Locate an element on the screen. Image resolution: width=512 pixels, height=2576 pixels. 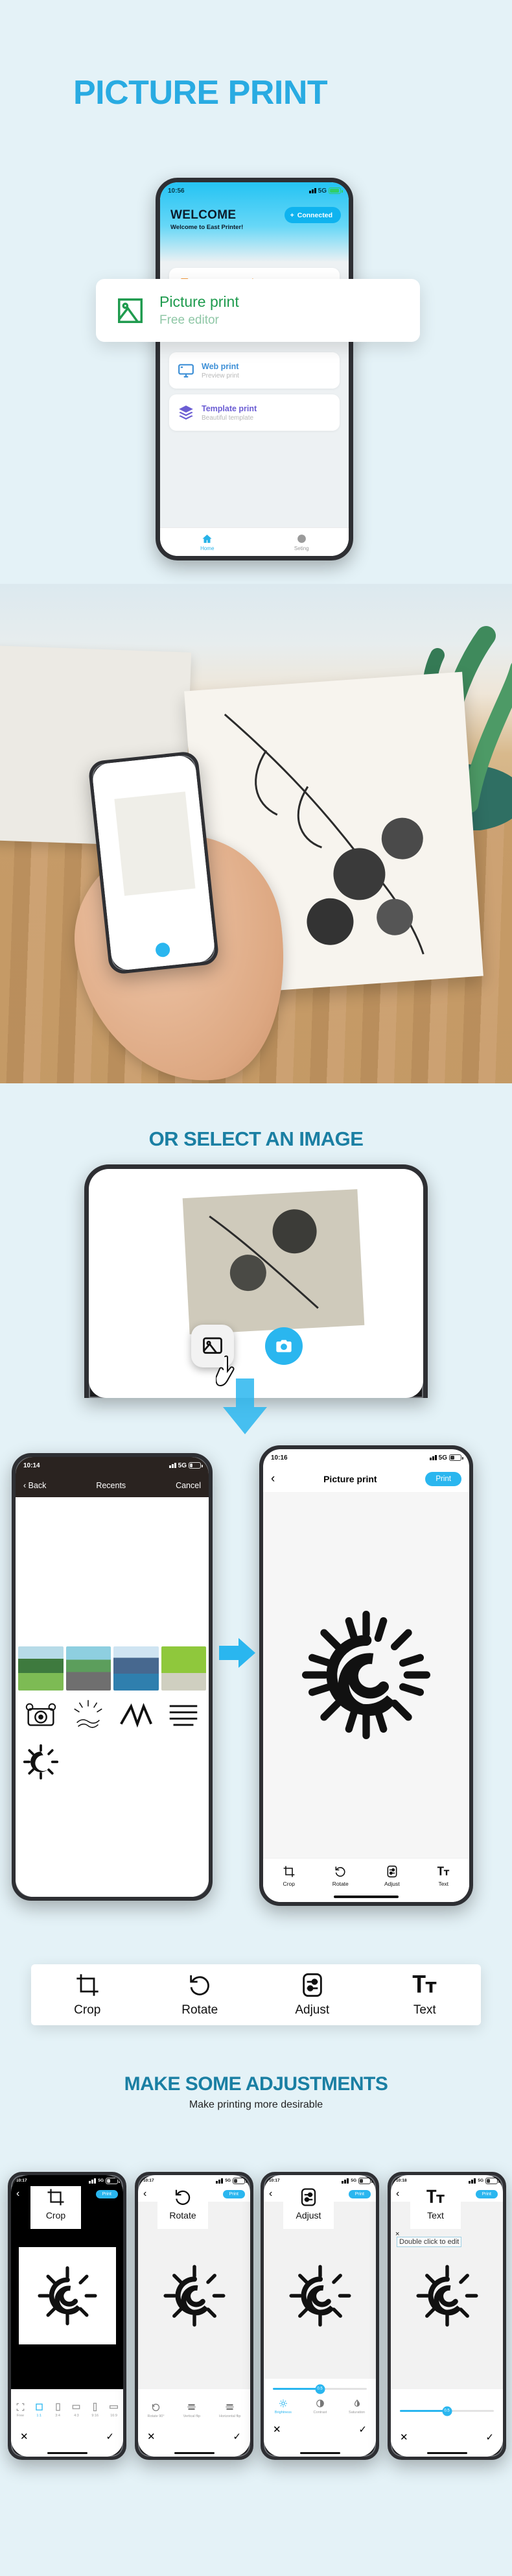
crop-canvas is located at coordinates (67, 2295).